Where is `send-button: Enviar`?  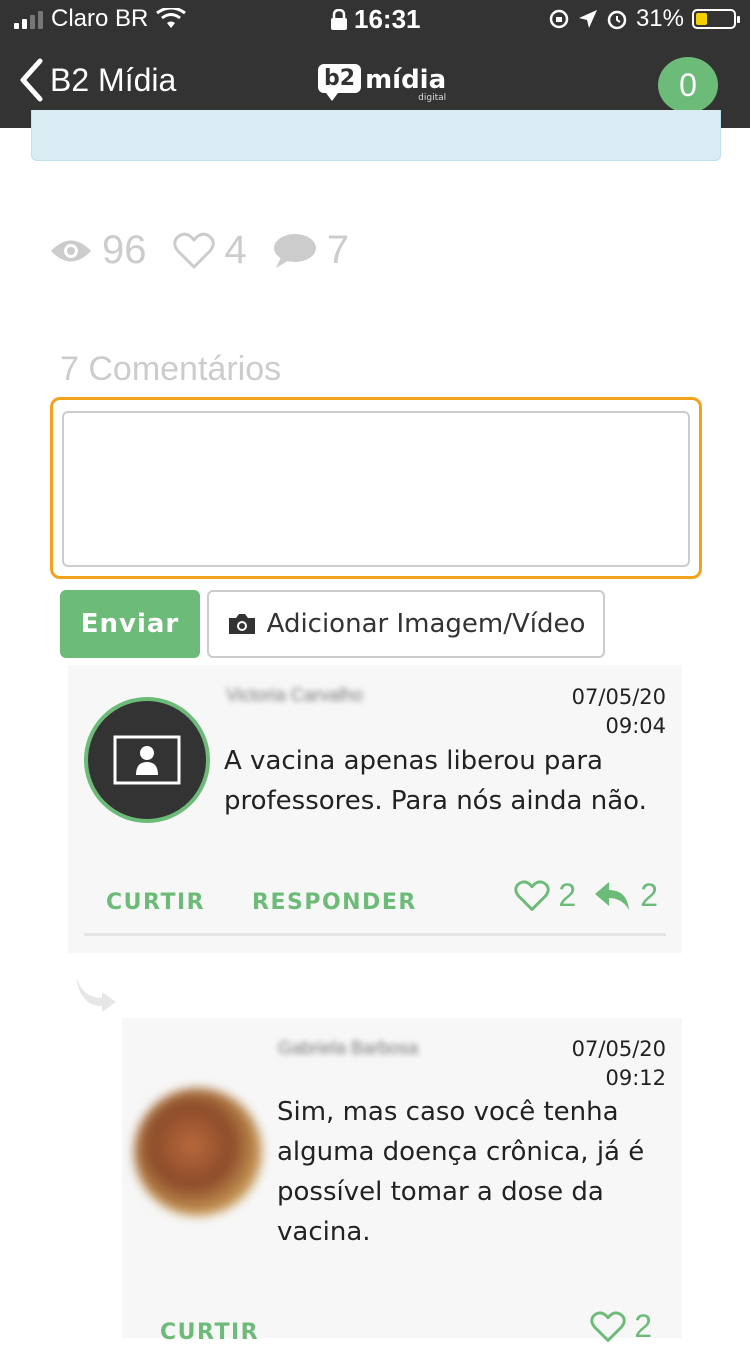
send-button: Enviar is located at coordinates (130, 624).